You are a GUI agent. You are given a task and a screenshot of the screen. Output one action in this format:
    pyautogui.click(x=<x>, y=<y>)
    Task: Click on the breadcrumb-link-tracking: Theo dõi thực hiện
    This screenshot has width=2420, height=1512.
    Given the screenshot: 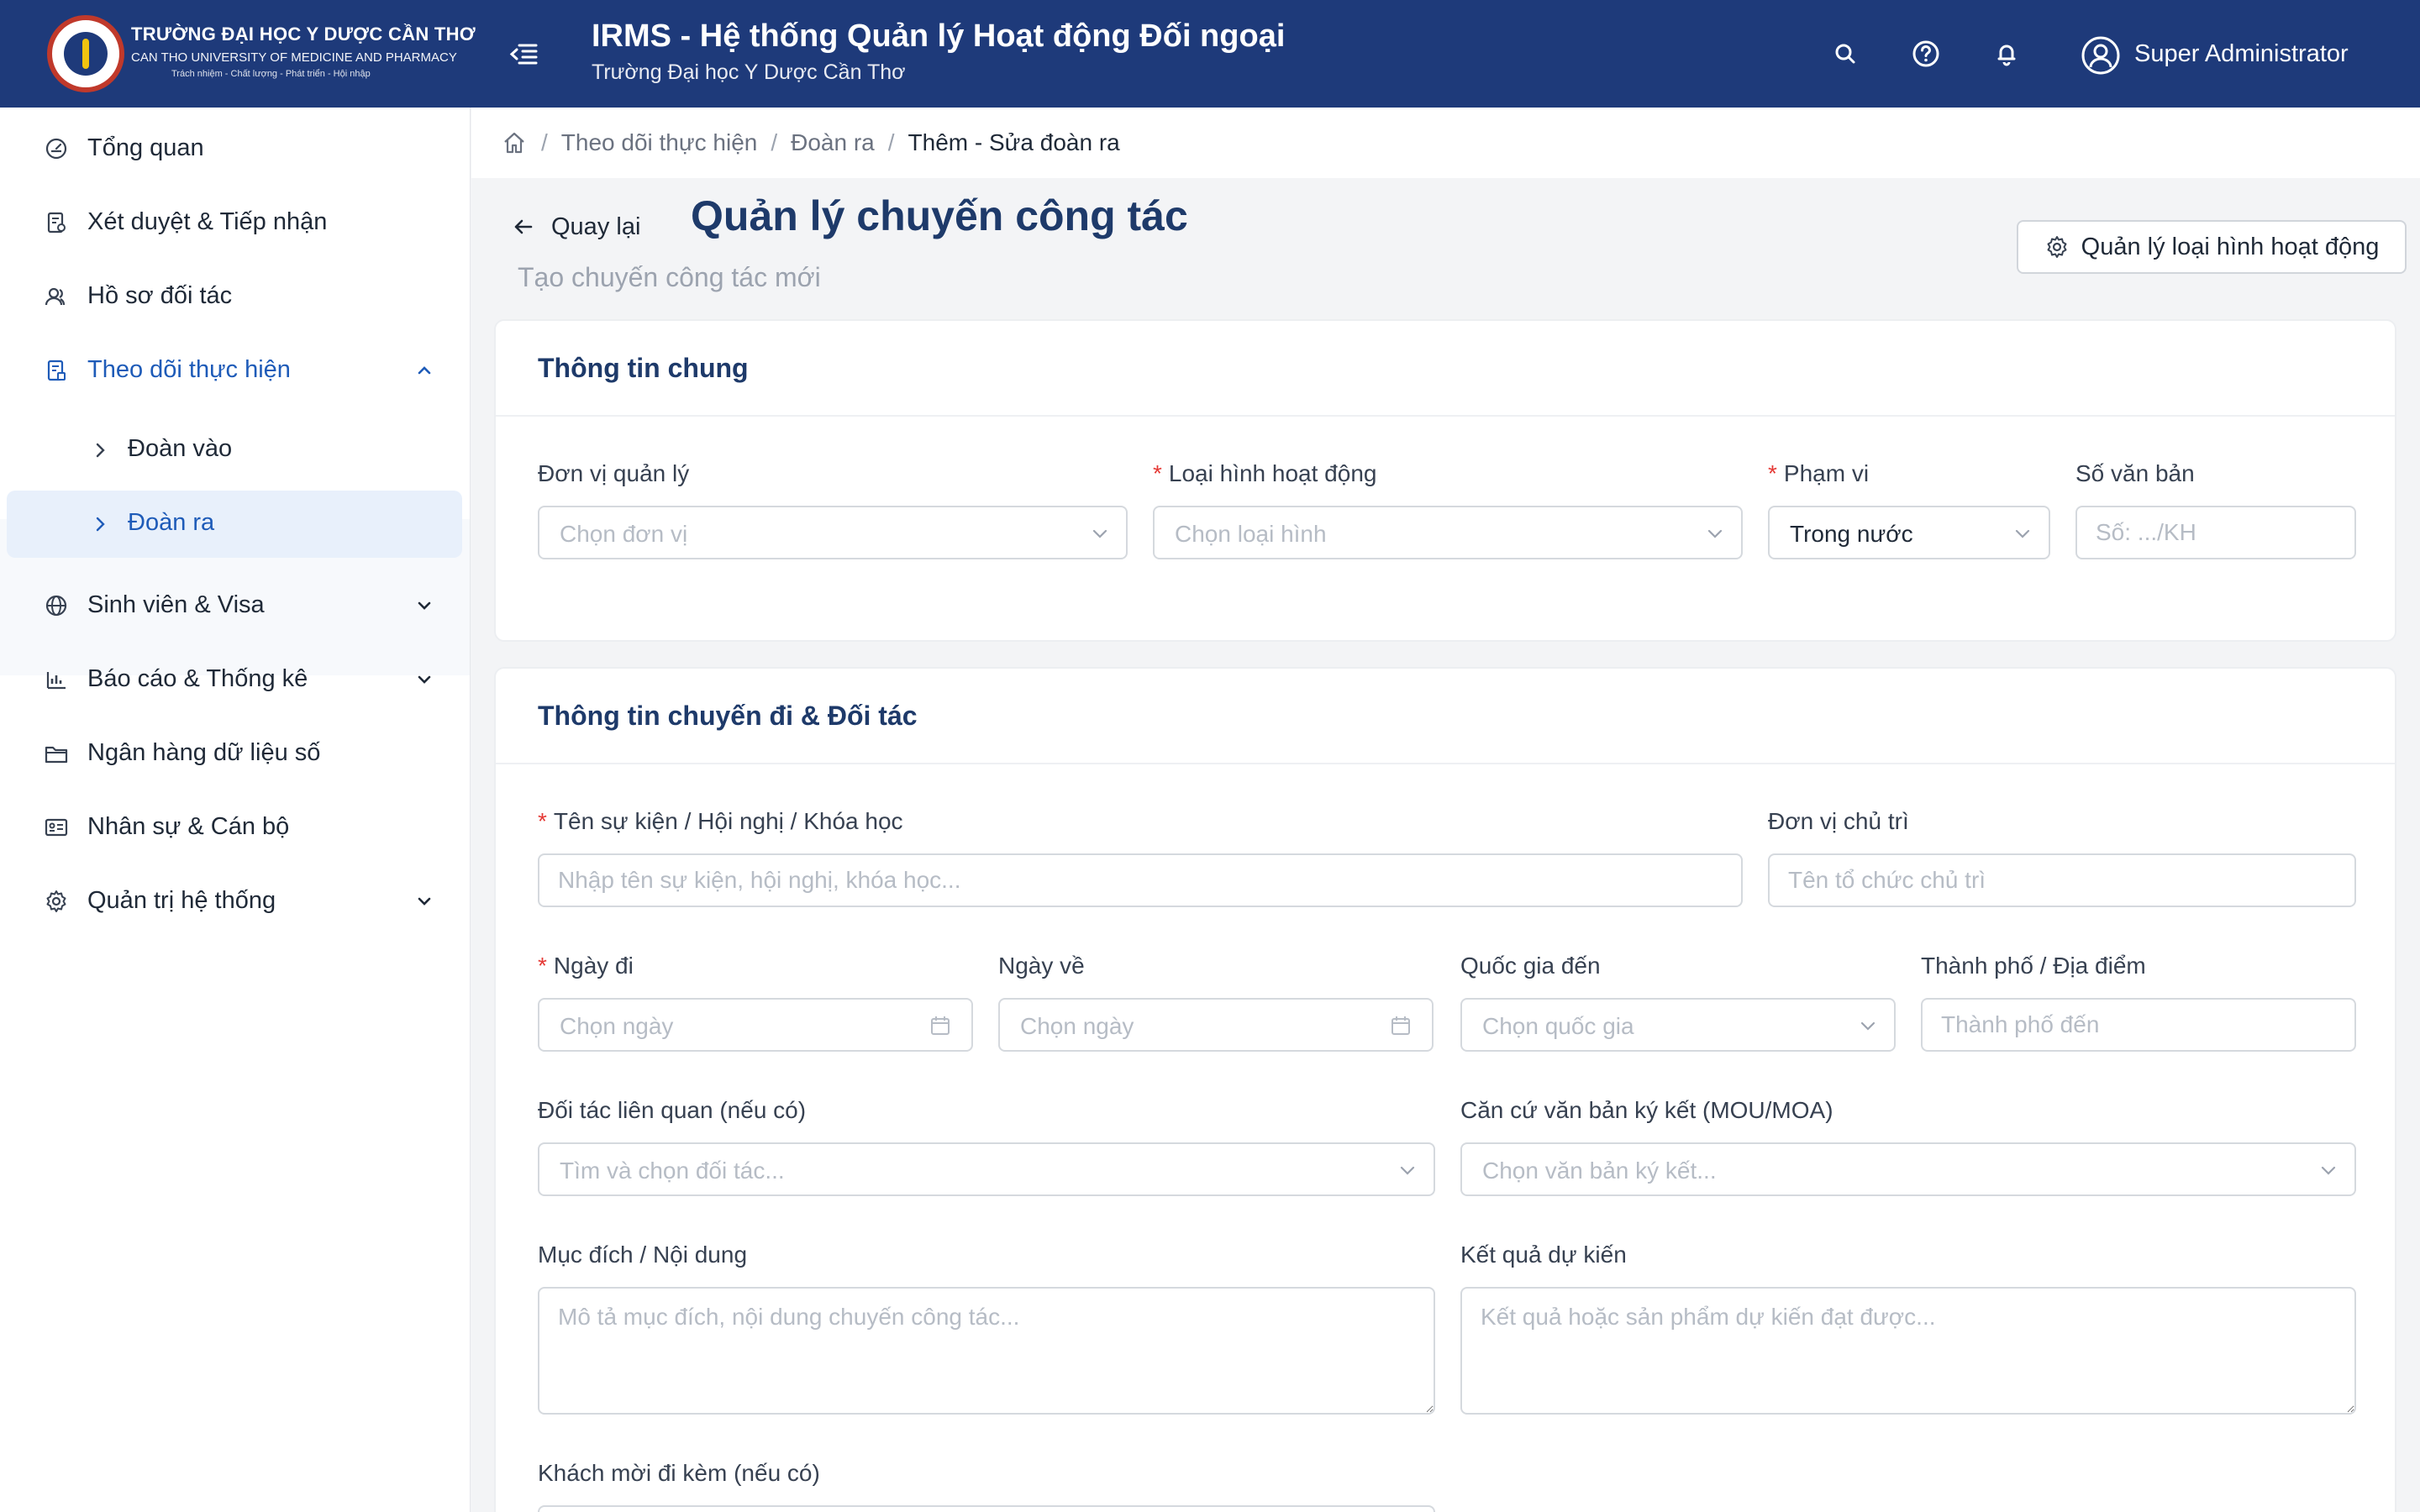 What is the action you would take?
    pyautogui.click(x=659, y=142)
    